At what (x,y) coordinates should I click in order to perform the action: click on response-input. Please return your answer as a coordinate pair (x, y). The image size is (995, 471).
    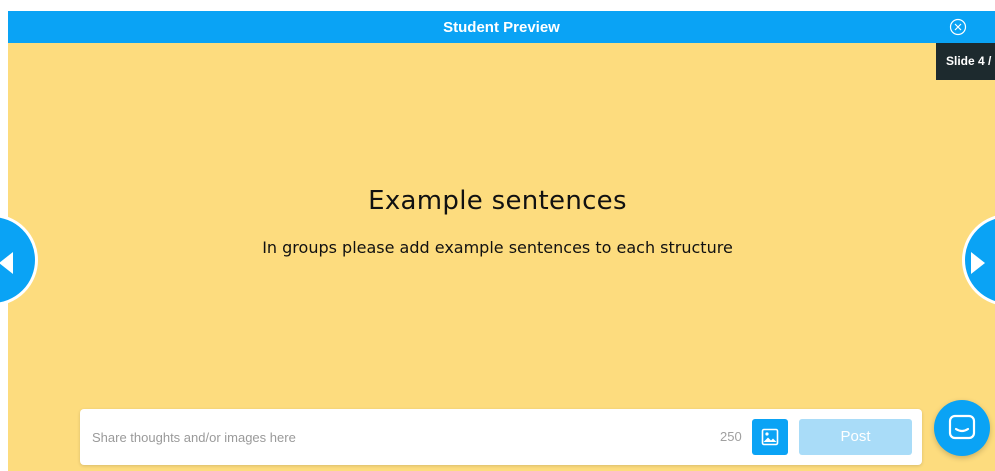
    Looking at the image, I should click on (392, 437).